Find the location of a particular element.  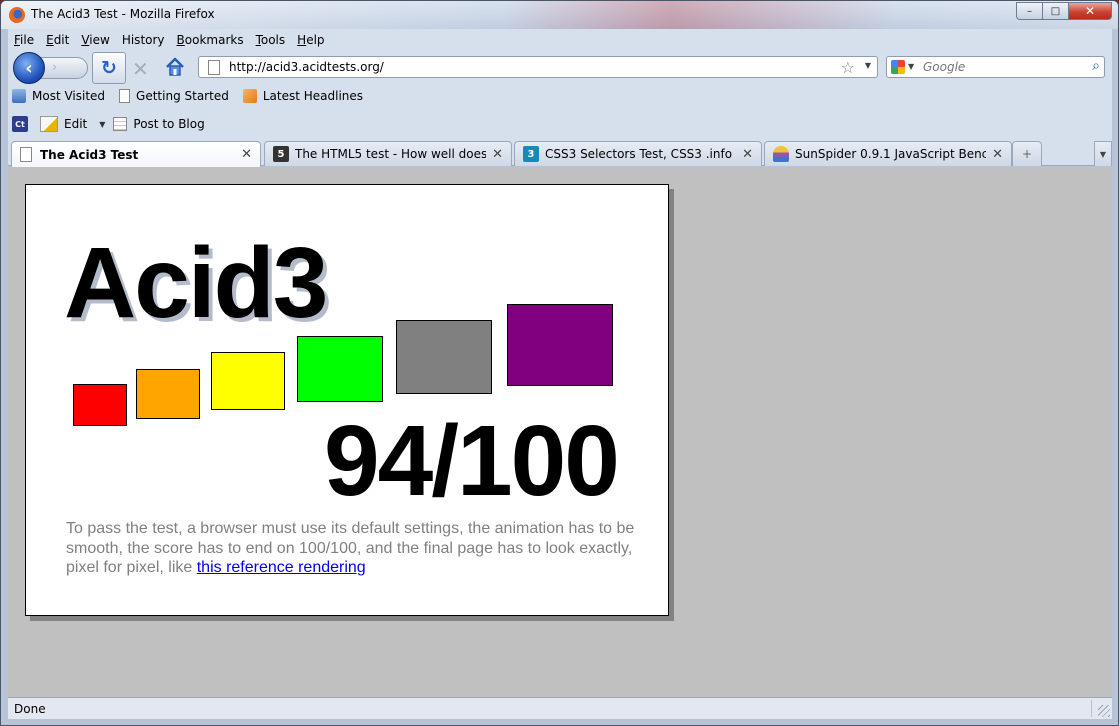

stop-button: ✕ is located at coordinates (140, 69).